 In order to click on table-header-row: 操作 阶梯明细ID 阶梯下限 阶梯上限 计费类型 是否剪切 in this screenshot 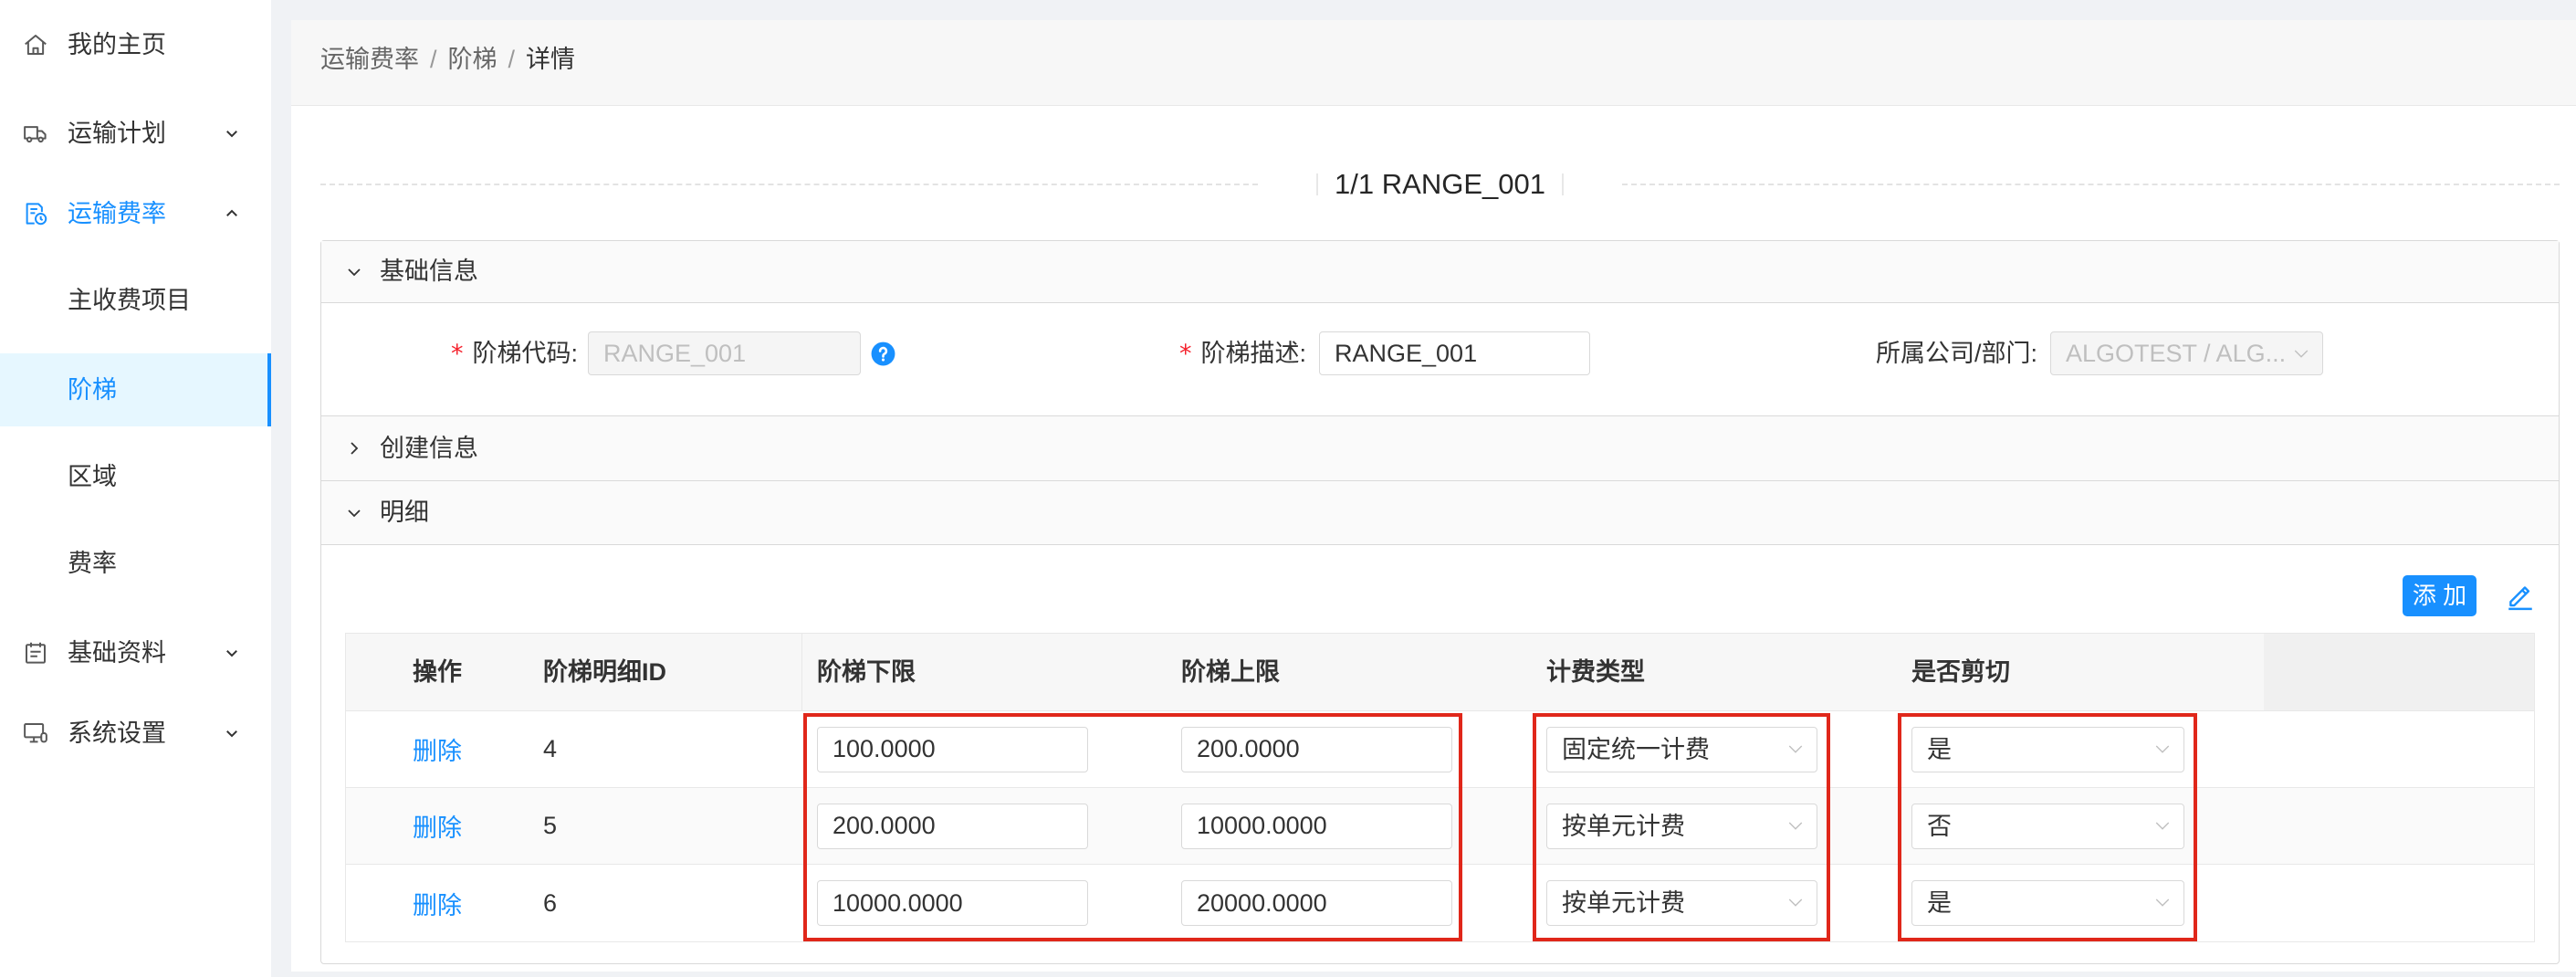, I will do `click(1440, 672)`.